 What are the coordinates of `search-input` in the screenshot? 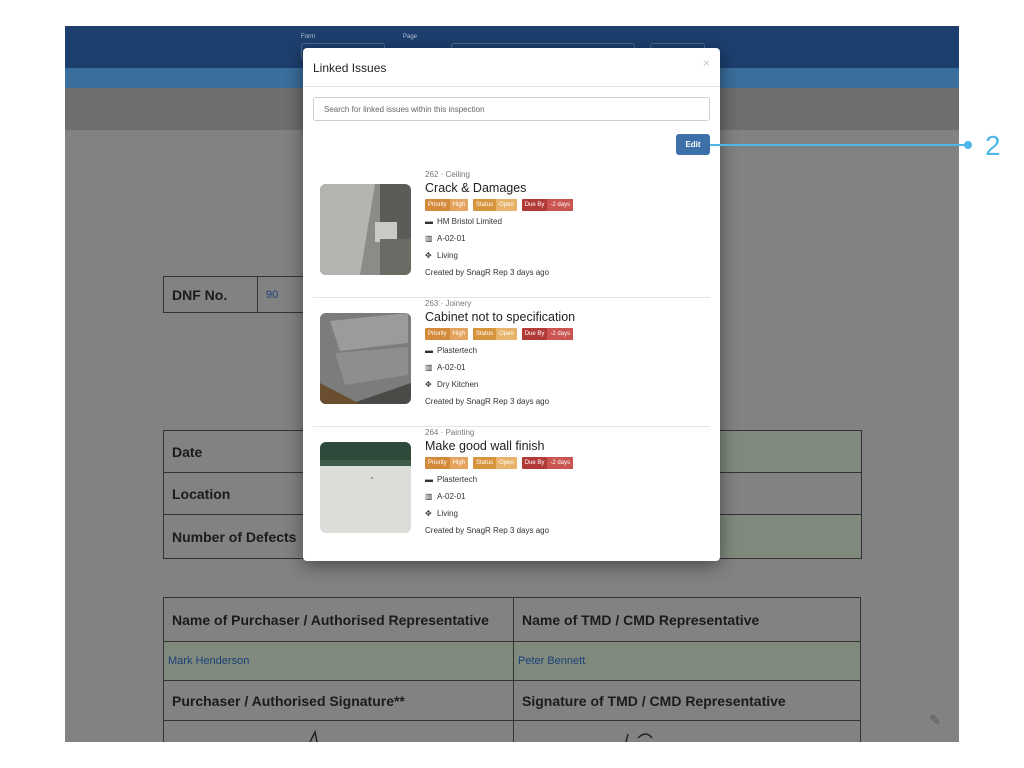 It's located at (511, 109).